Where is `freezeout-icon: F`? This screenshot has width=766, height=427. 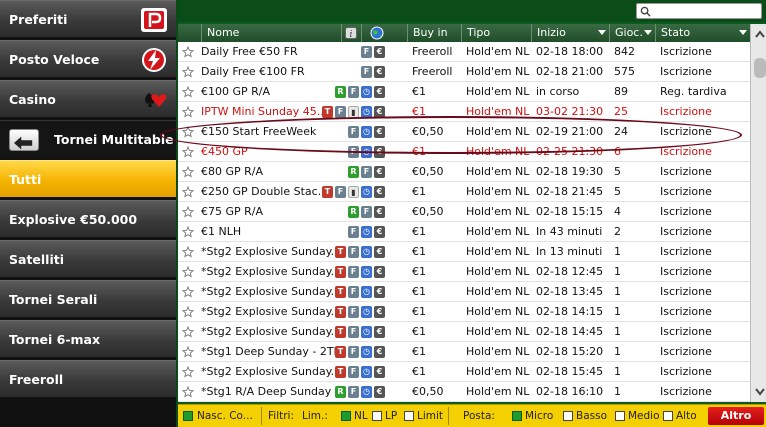 freezeout-icon: F is located at coordinates (353, 392).